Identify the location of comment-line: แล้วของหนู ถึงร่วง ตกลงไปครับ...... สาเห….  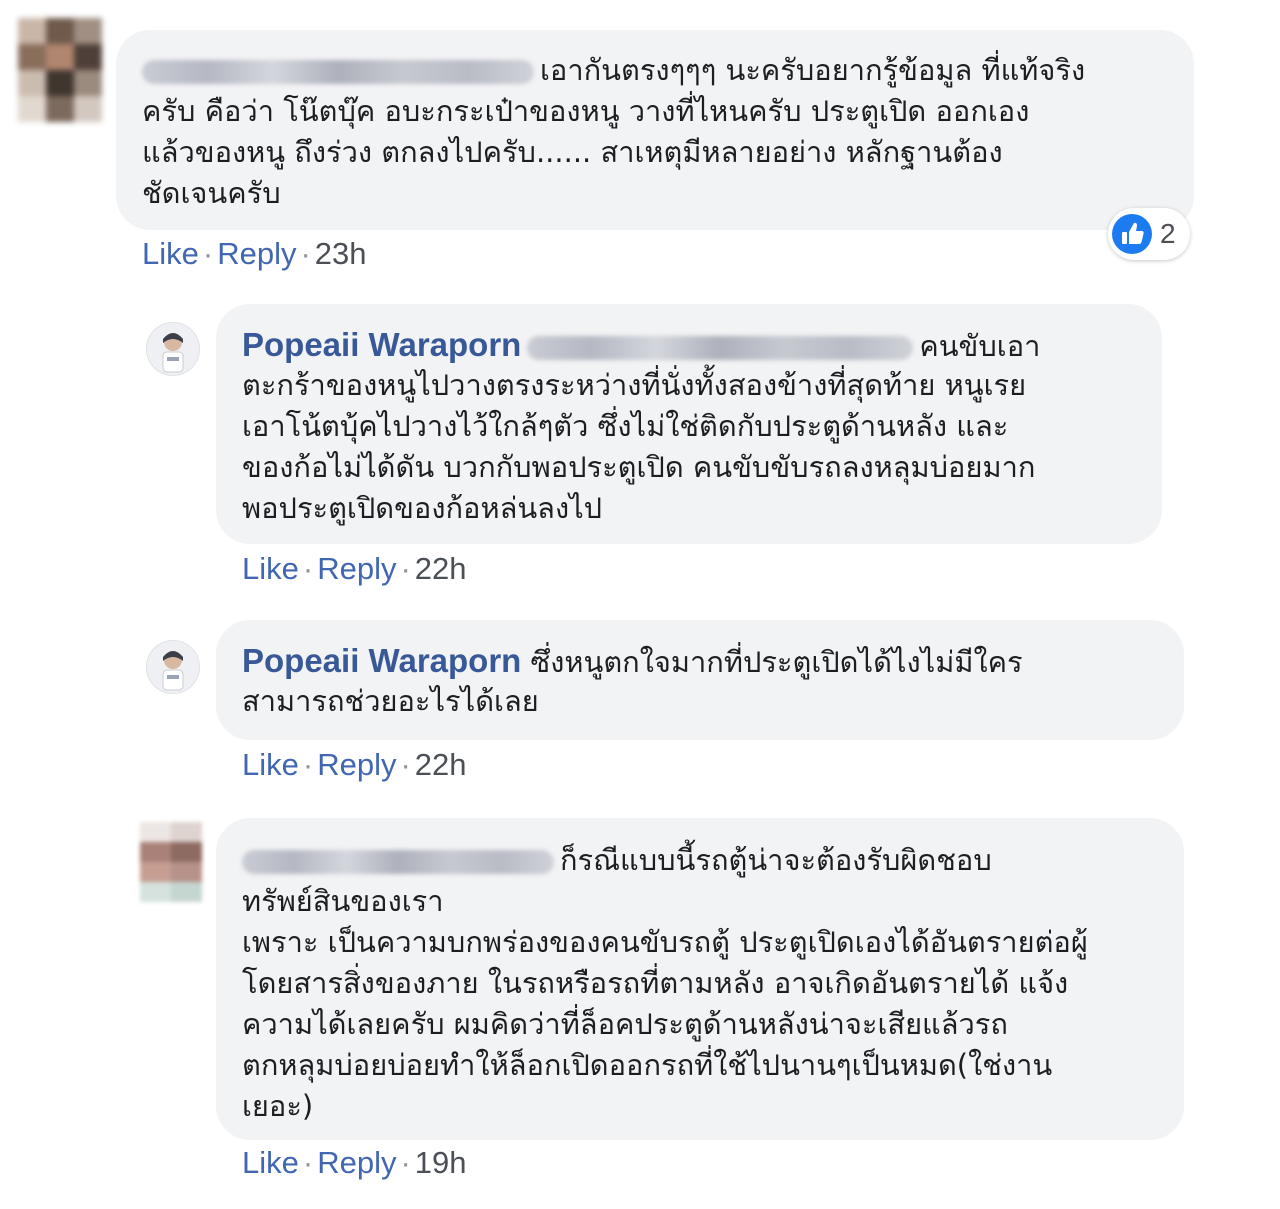
(572, 152).